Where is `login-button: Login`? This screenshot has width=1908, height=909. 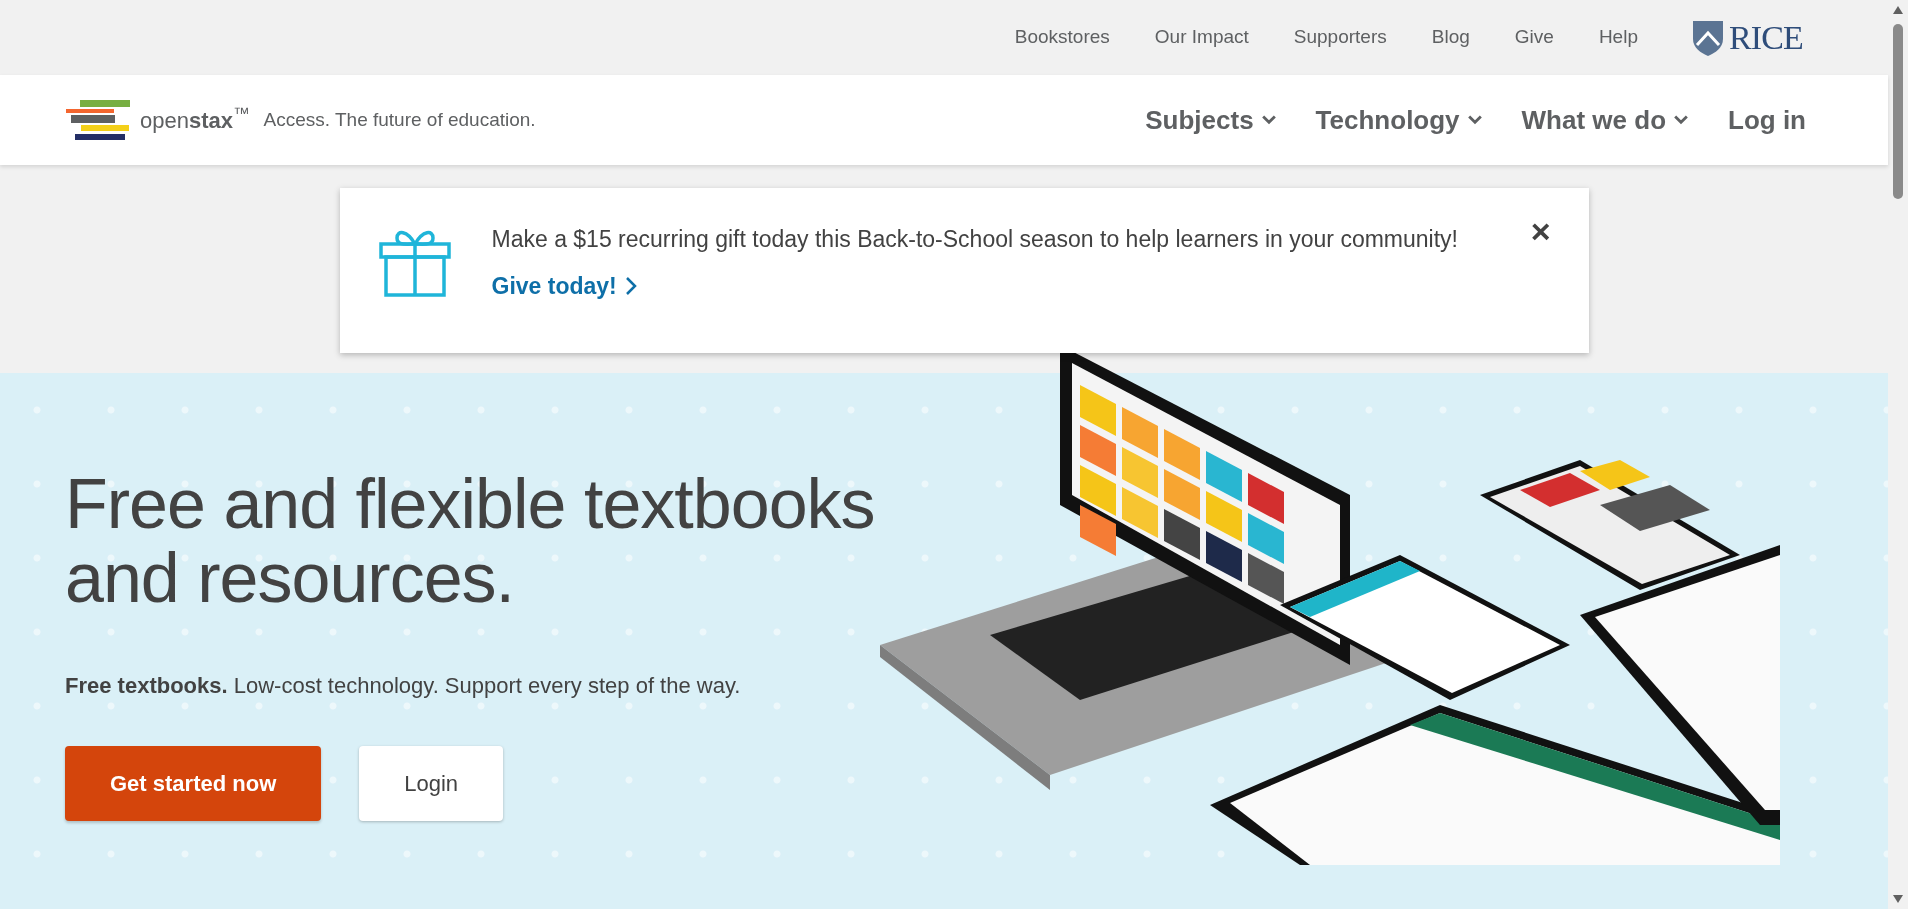
login-button: Login is located at coordinates (431, 783).